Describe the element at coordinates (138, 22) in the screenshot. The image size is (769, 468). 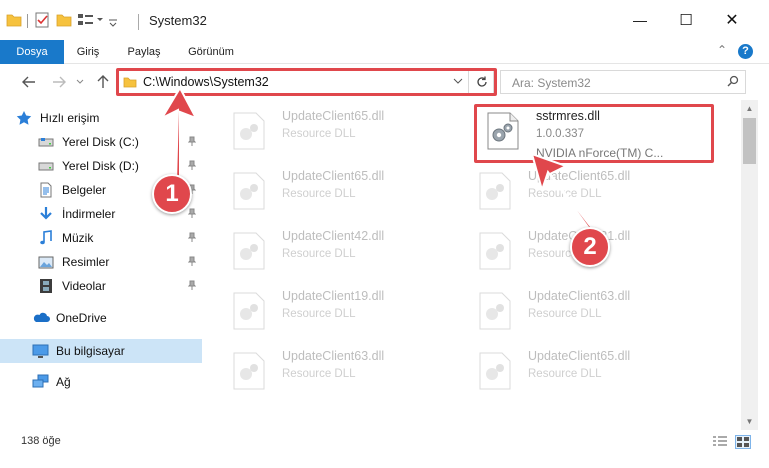
I see `title-separator` at that location.